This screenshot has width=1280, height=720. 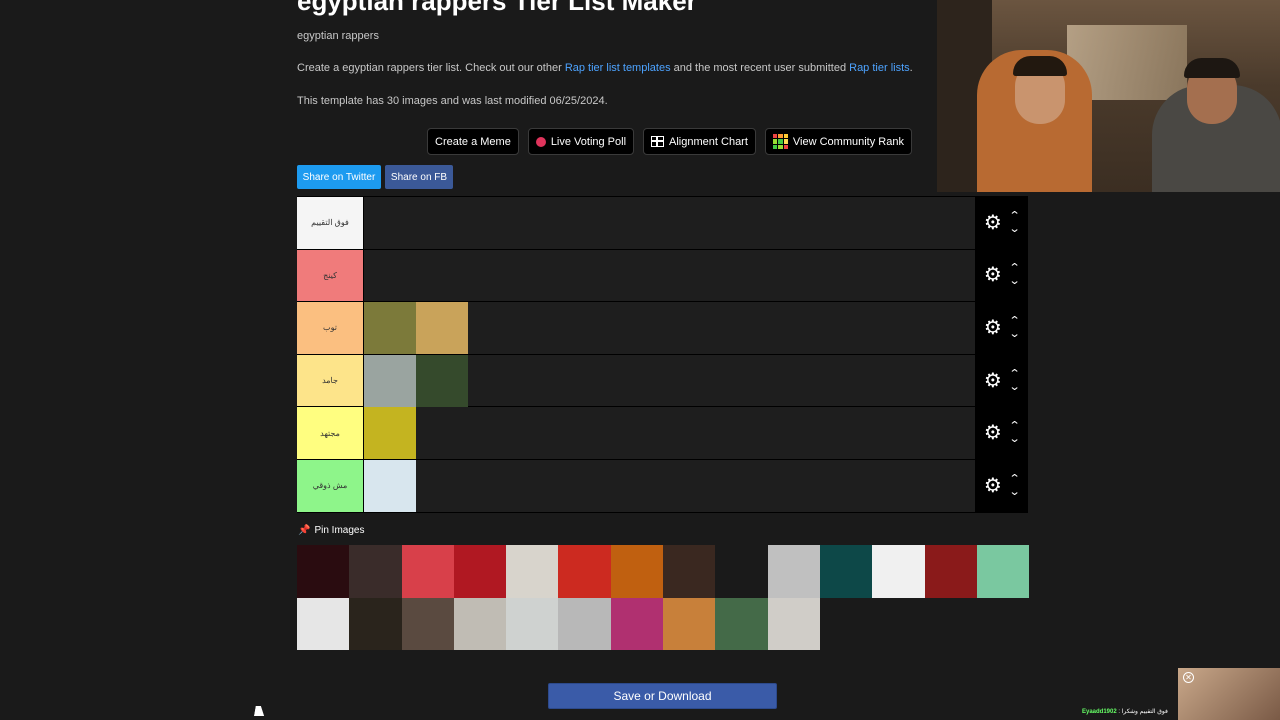 I want to click on close-icon: ✕, so click(x=1188, y=677).